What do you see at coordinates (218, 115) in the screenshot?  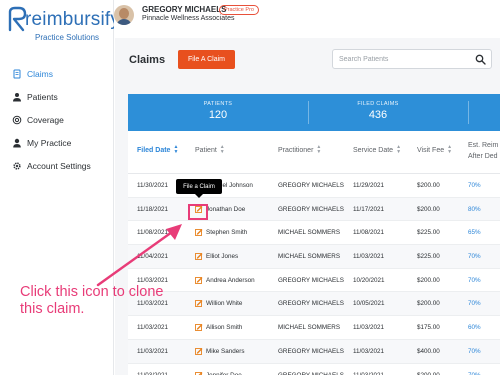 I see `stat-value: 120` at bounding box center [218, 115].